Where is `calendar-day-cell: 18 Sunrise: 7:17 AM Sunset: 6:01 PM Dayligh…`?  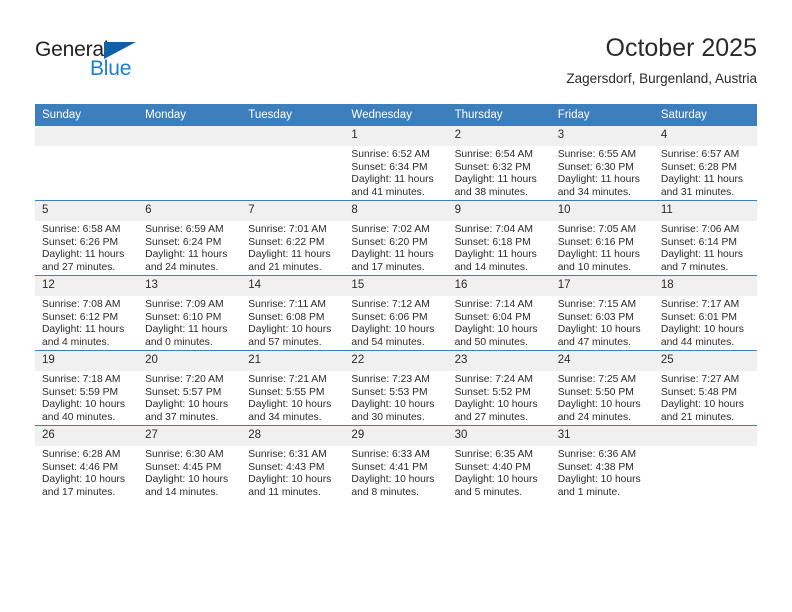
calendar-day-cell: 18 Sunrise: 7:17 AM Sunset: 6:01 PM Dayligh… is located at coordinates (705, 313).